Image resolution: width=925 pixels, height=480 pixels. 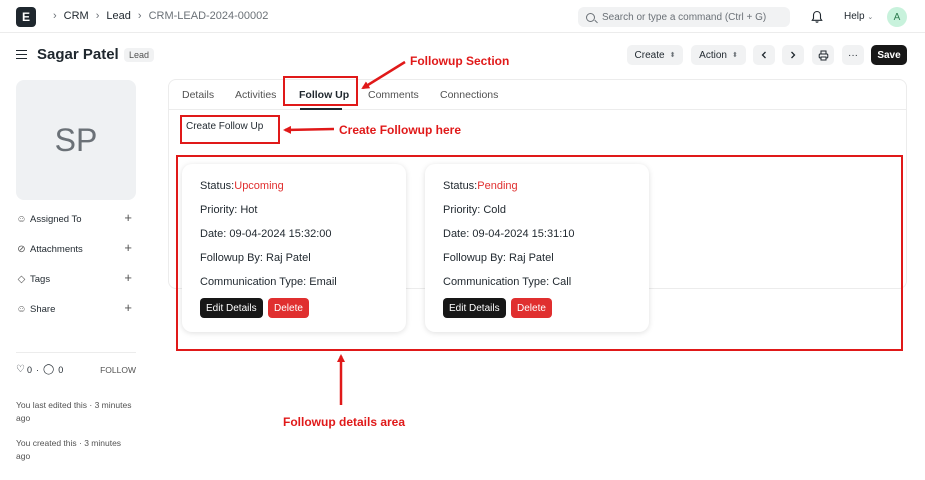 I want to click on chevron-left-icon, so click(x=763, y=55).